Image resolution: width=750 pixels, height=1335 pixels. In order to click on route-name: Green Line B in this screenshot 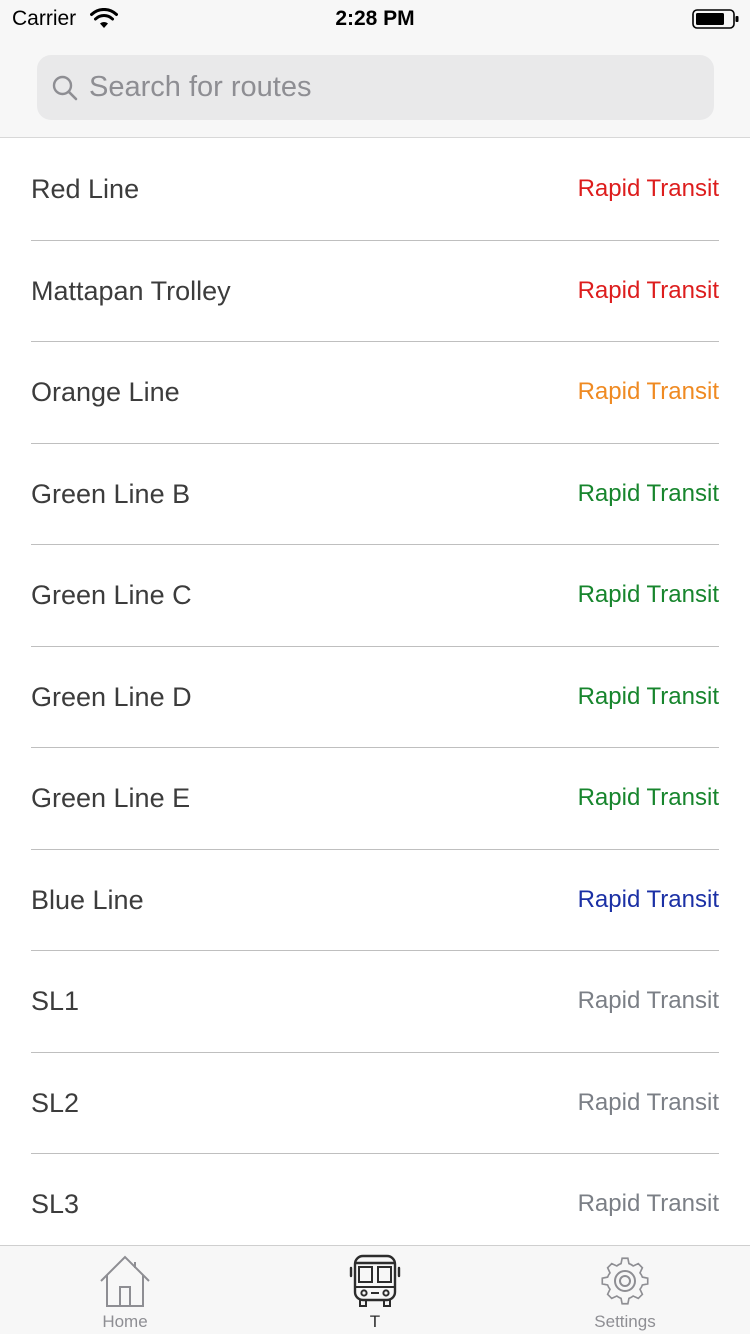, I will do `click(111, 493)`.